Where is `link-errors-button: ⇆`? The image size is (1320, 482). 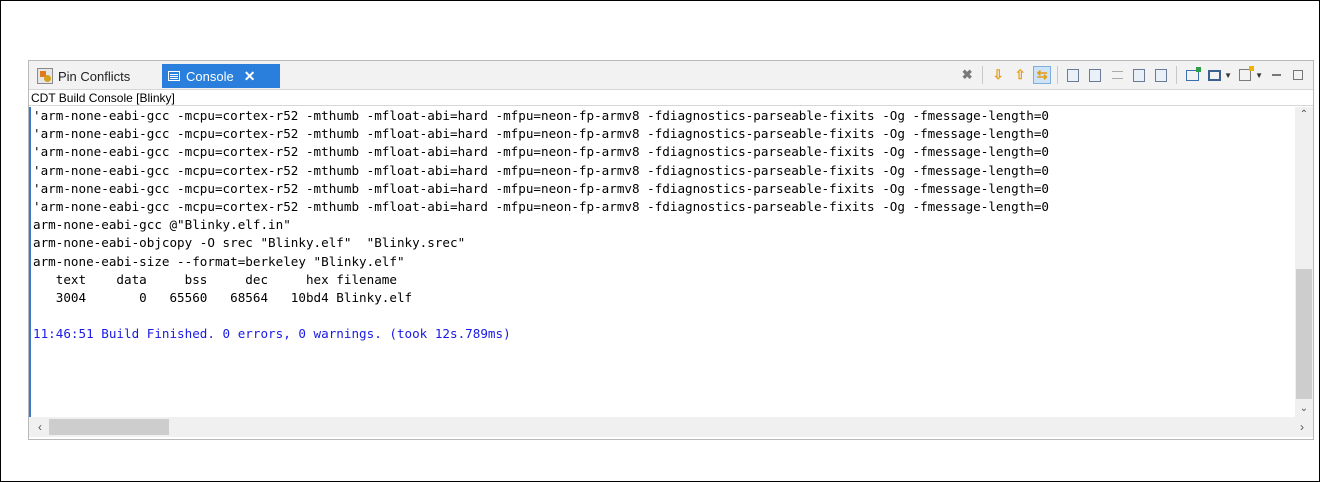
link-errors-button: ⇆ is located at coordinates (1042, 75).